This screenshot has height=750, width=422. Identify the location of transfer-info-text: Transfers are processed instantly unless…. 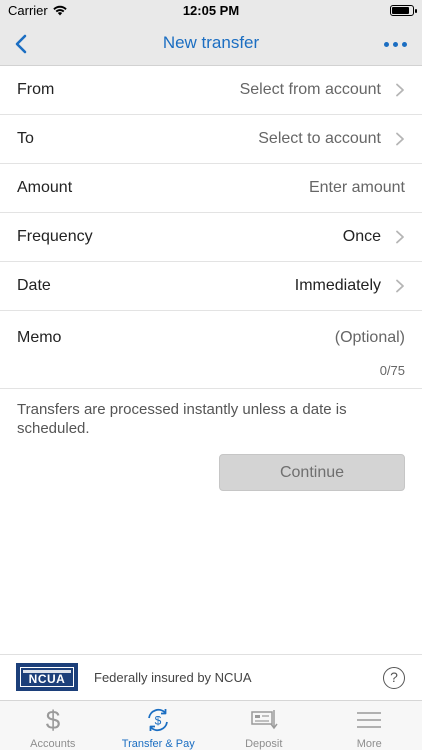
(182, 419).